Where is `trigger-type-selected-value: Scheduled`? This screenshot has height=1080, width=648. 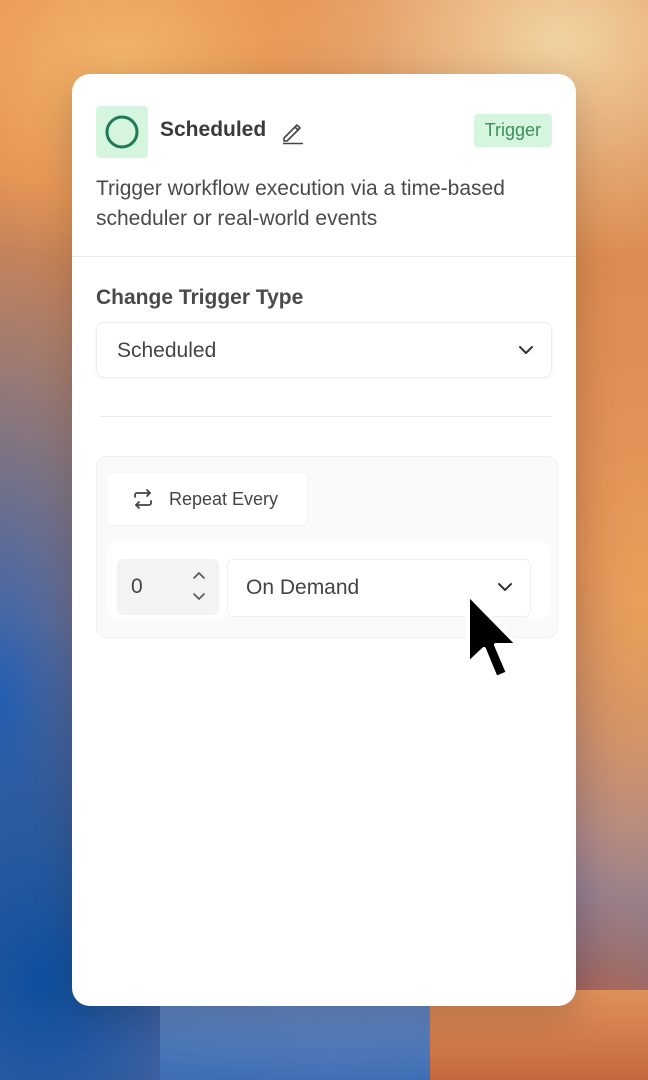
trigger-type-selected-value: Scheduled is located at coordinates (167, 350).